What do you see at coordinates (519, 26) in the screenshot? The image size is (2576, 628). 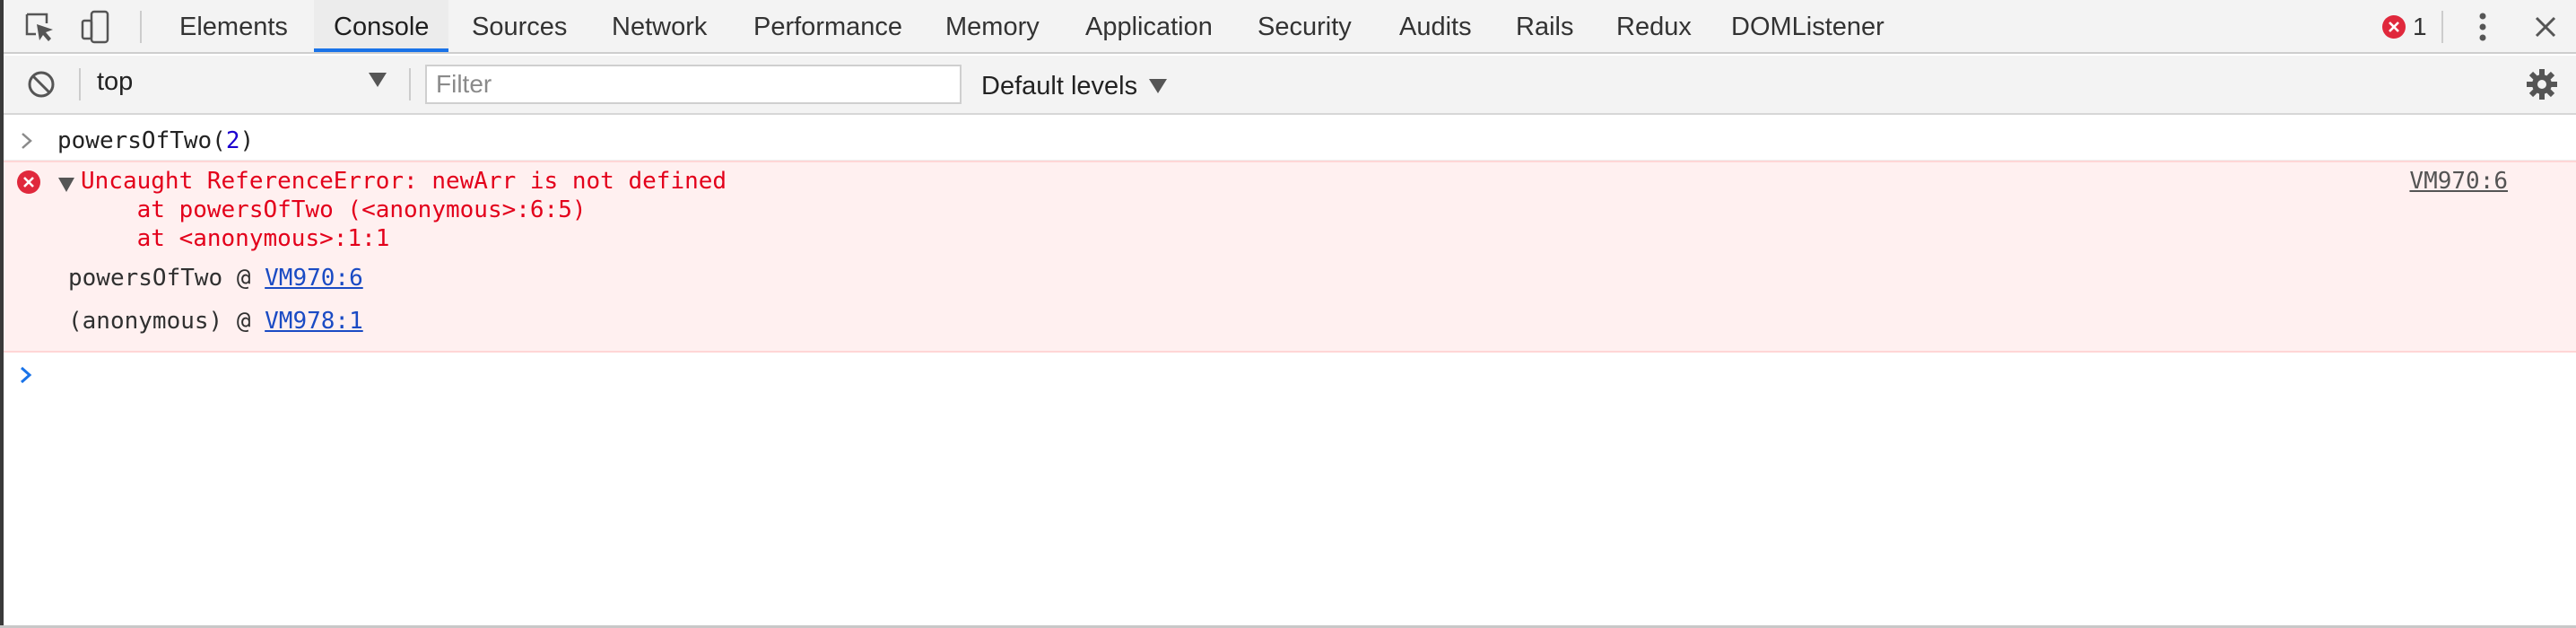 I see `tab-sources: Sources` at bounding box center [519, 26].